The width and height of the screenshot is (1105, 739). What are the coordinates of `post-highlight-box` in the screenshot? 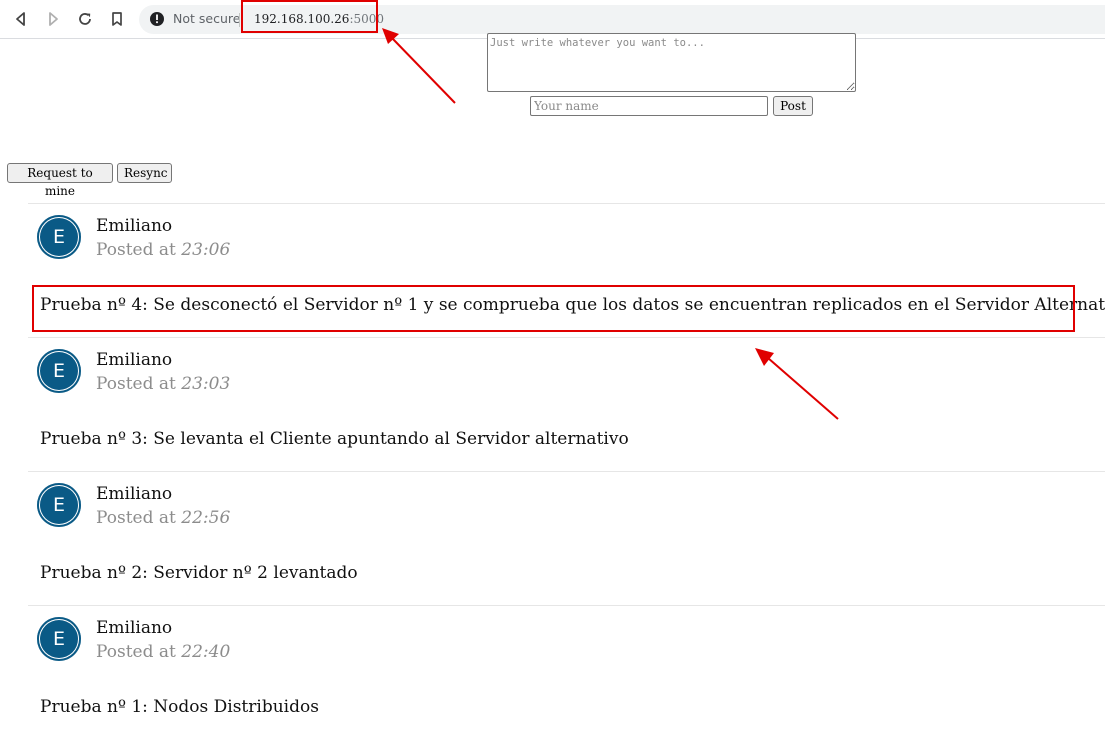 It's located at (553, 308).